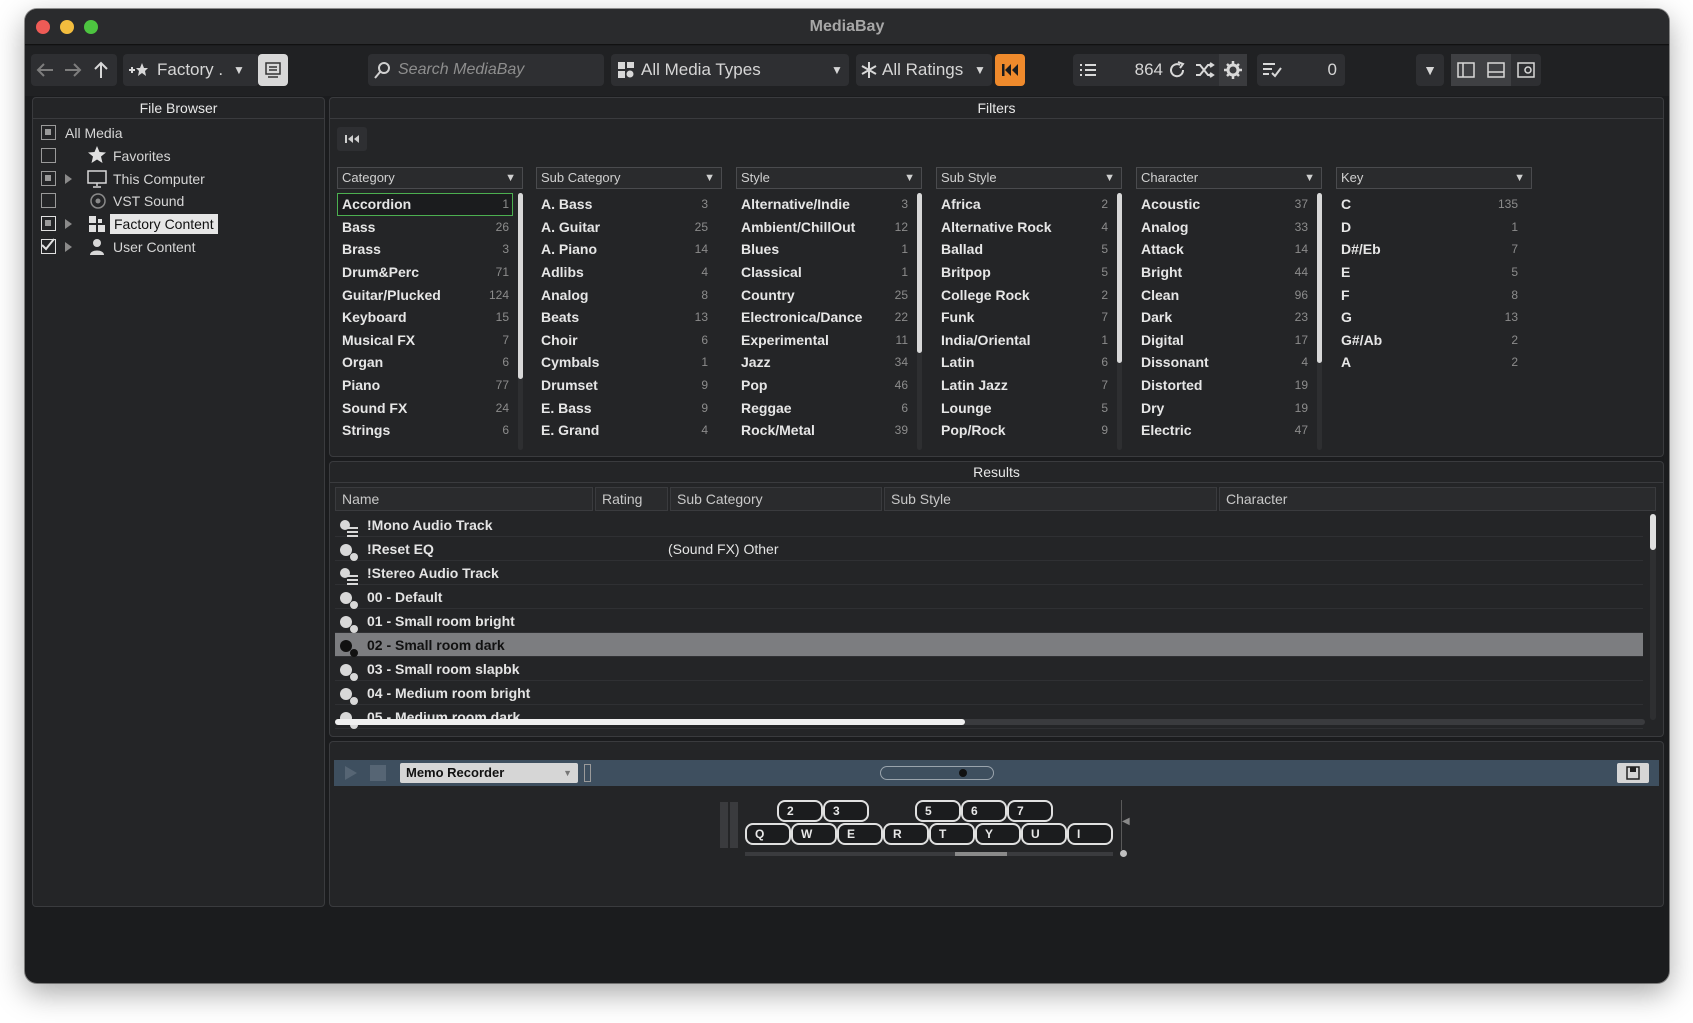 Image resolution: width=1693 pixels, height=1023 pixels. Describe the element at coordinates (624, 385) in the screenshot. I see `filter-item: Drumset 9` at that location.